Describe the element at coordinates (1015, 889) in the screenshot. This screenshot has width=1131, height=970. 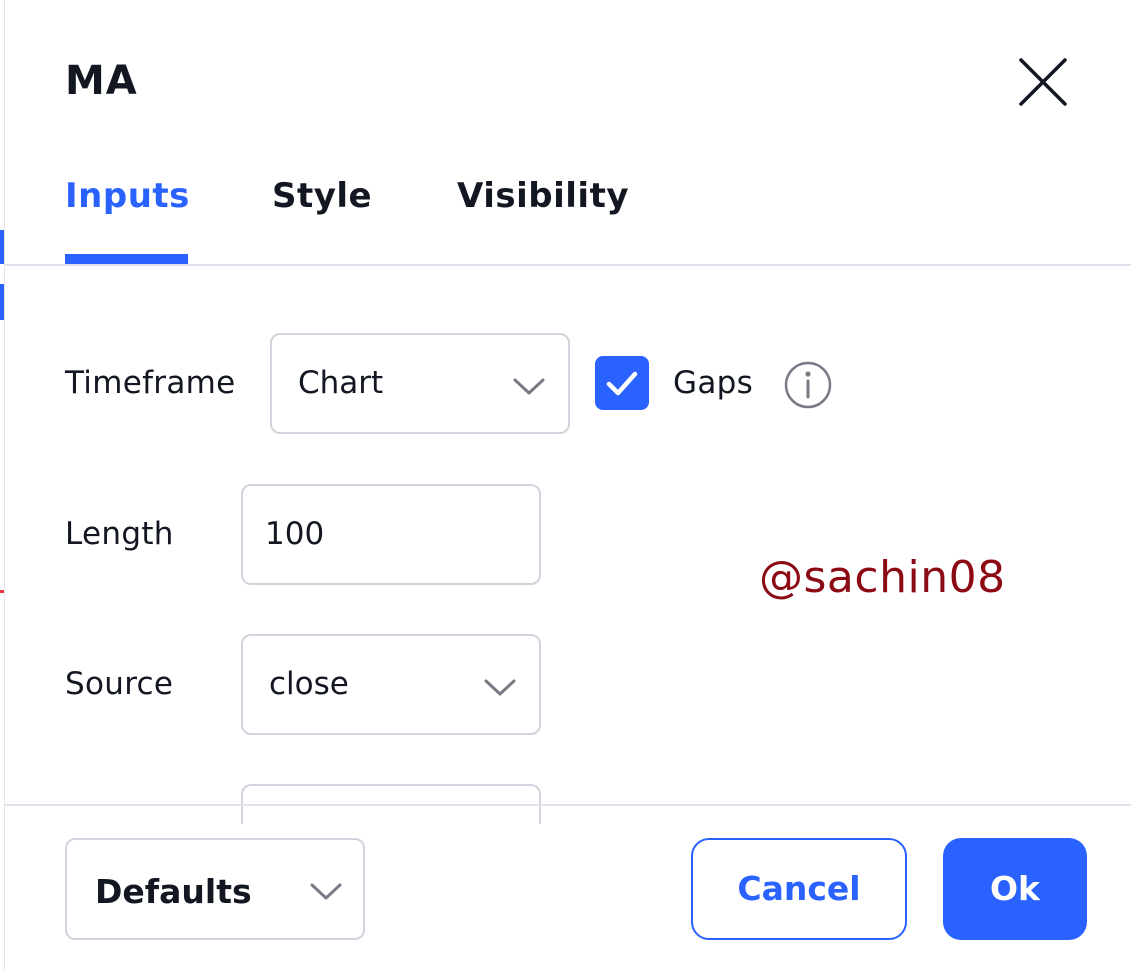
I see `ok-button: Ok` at that location.